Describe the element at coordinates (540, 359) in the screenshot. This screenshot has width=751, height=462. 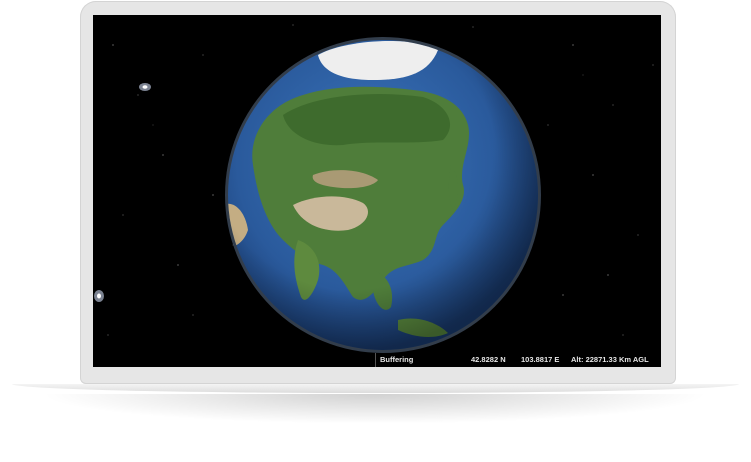
I see `longitude-readout: 103.8817 E` at that location.